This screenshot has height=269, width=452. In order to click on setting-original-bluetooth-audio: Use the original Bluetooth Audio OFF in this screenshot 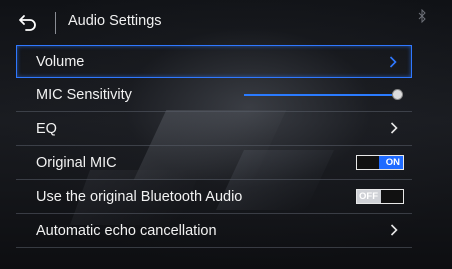, I will do `click(214, 197)`.